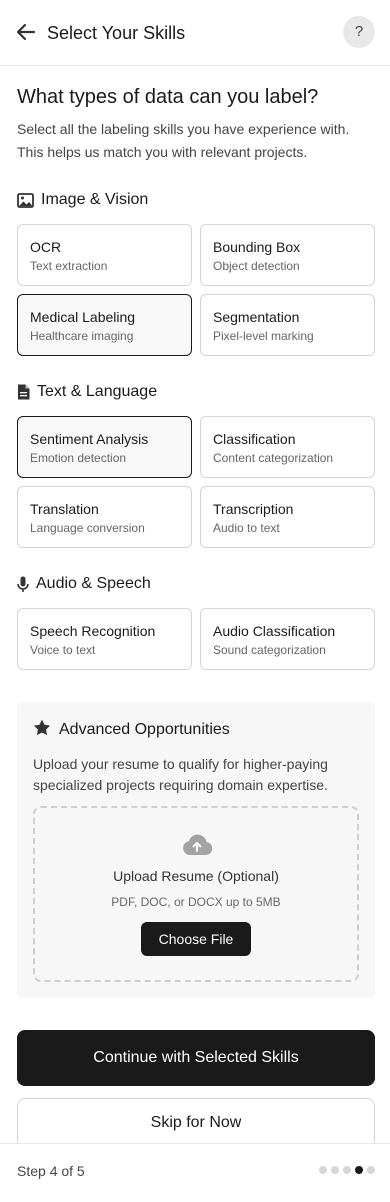  What do you see at coordinates (359, 1170) in the screenshot?
I see `step-dot-active` at bounding box center [359, 1170].